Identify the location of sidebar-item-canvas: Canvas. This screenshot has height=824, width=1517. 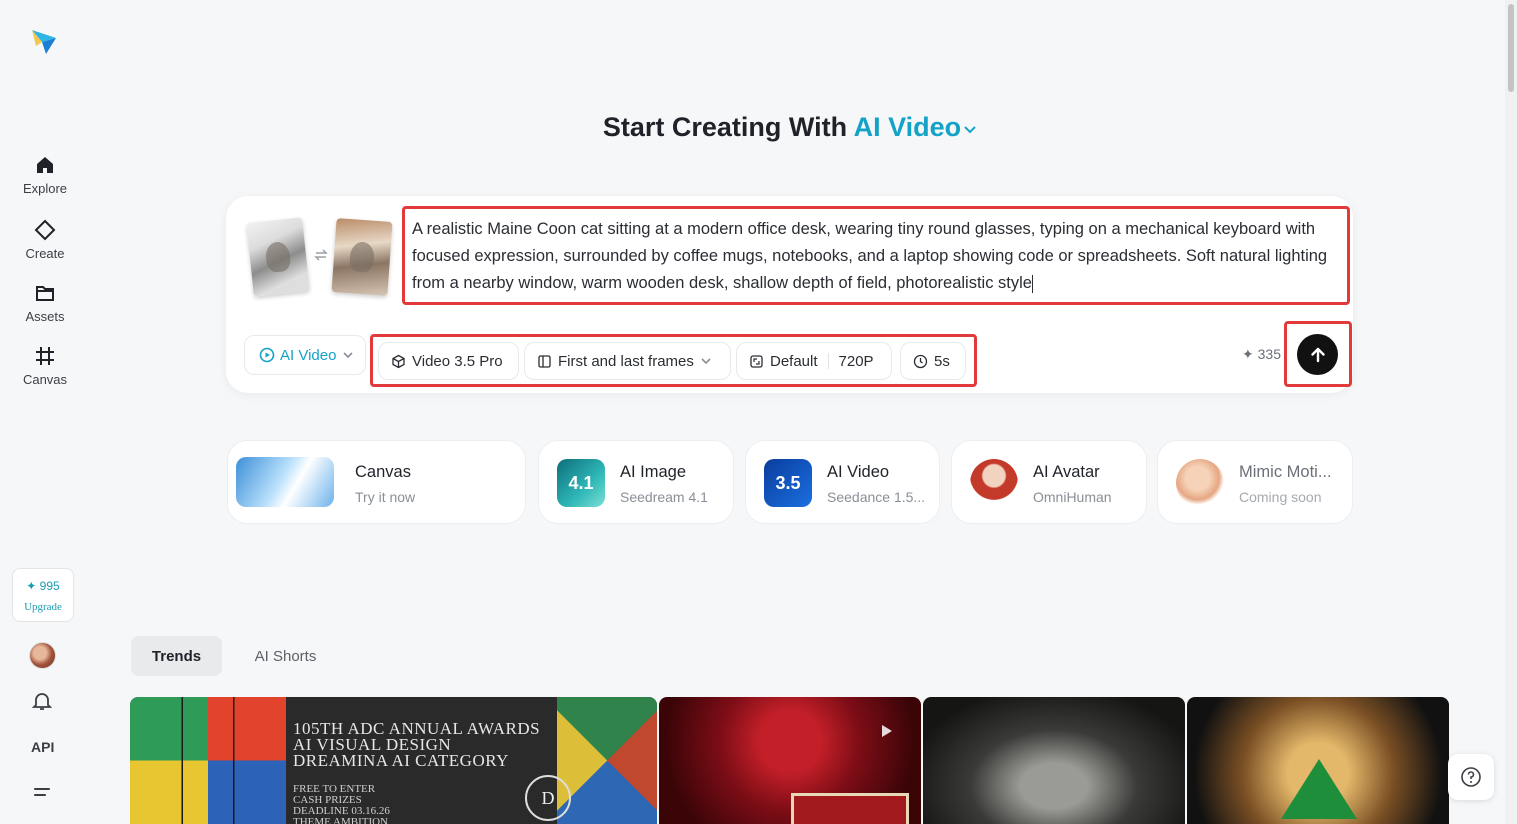
(45, 367).